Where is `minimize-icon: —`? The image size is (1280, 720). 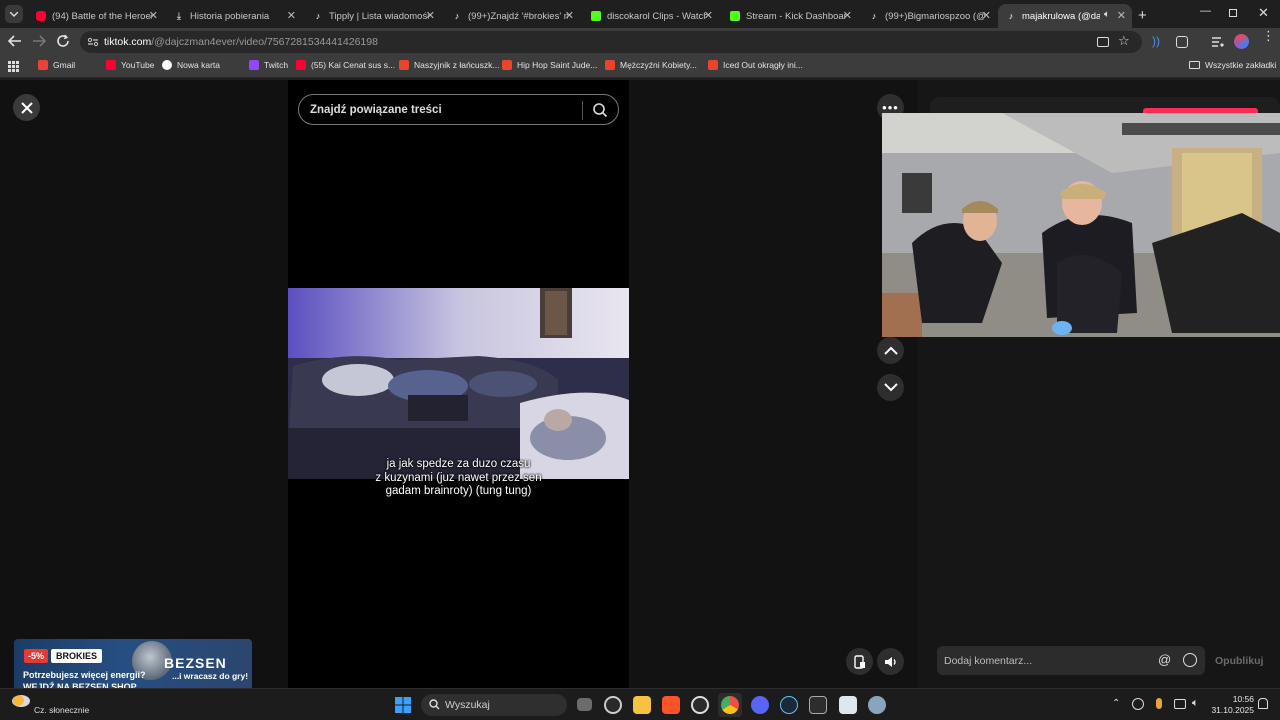 minimize-icon: — is located at coordinates (1205, 11).